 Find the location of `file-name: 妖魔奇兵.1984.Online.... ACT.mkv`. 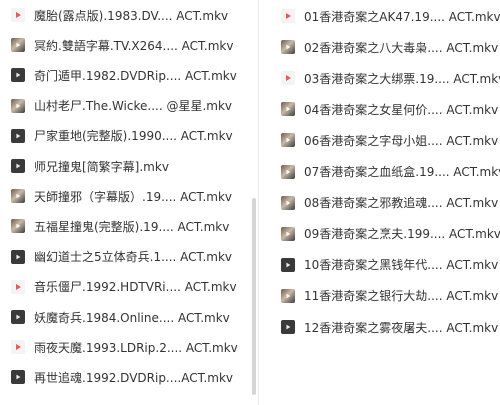

file-name: 妖魔奇兵.1984.Online.... ACT.mkv is located at coordinates (132, 317).